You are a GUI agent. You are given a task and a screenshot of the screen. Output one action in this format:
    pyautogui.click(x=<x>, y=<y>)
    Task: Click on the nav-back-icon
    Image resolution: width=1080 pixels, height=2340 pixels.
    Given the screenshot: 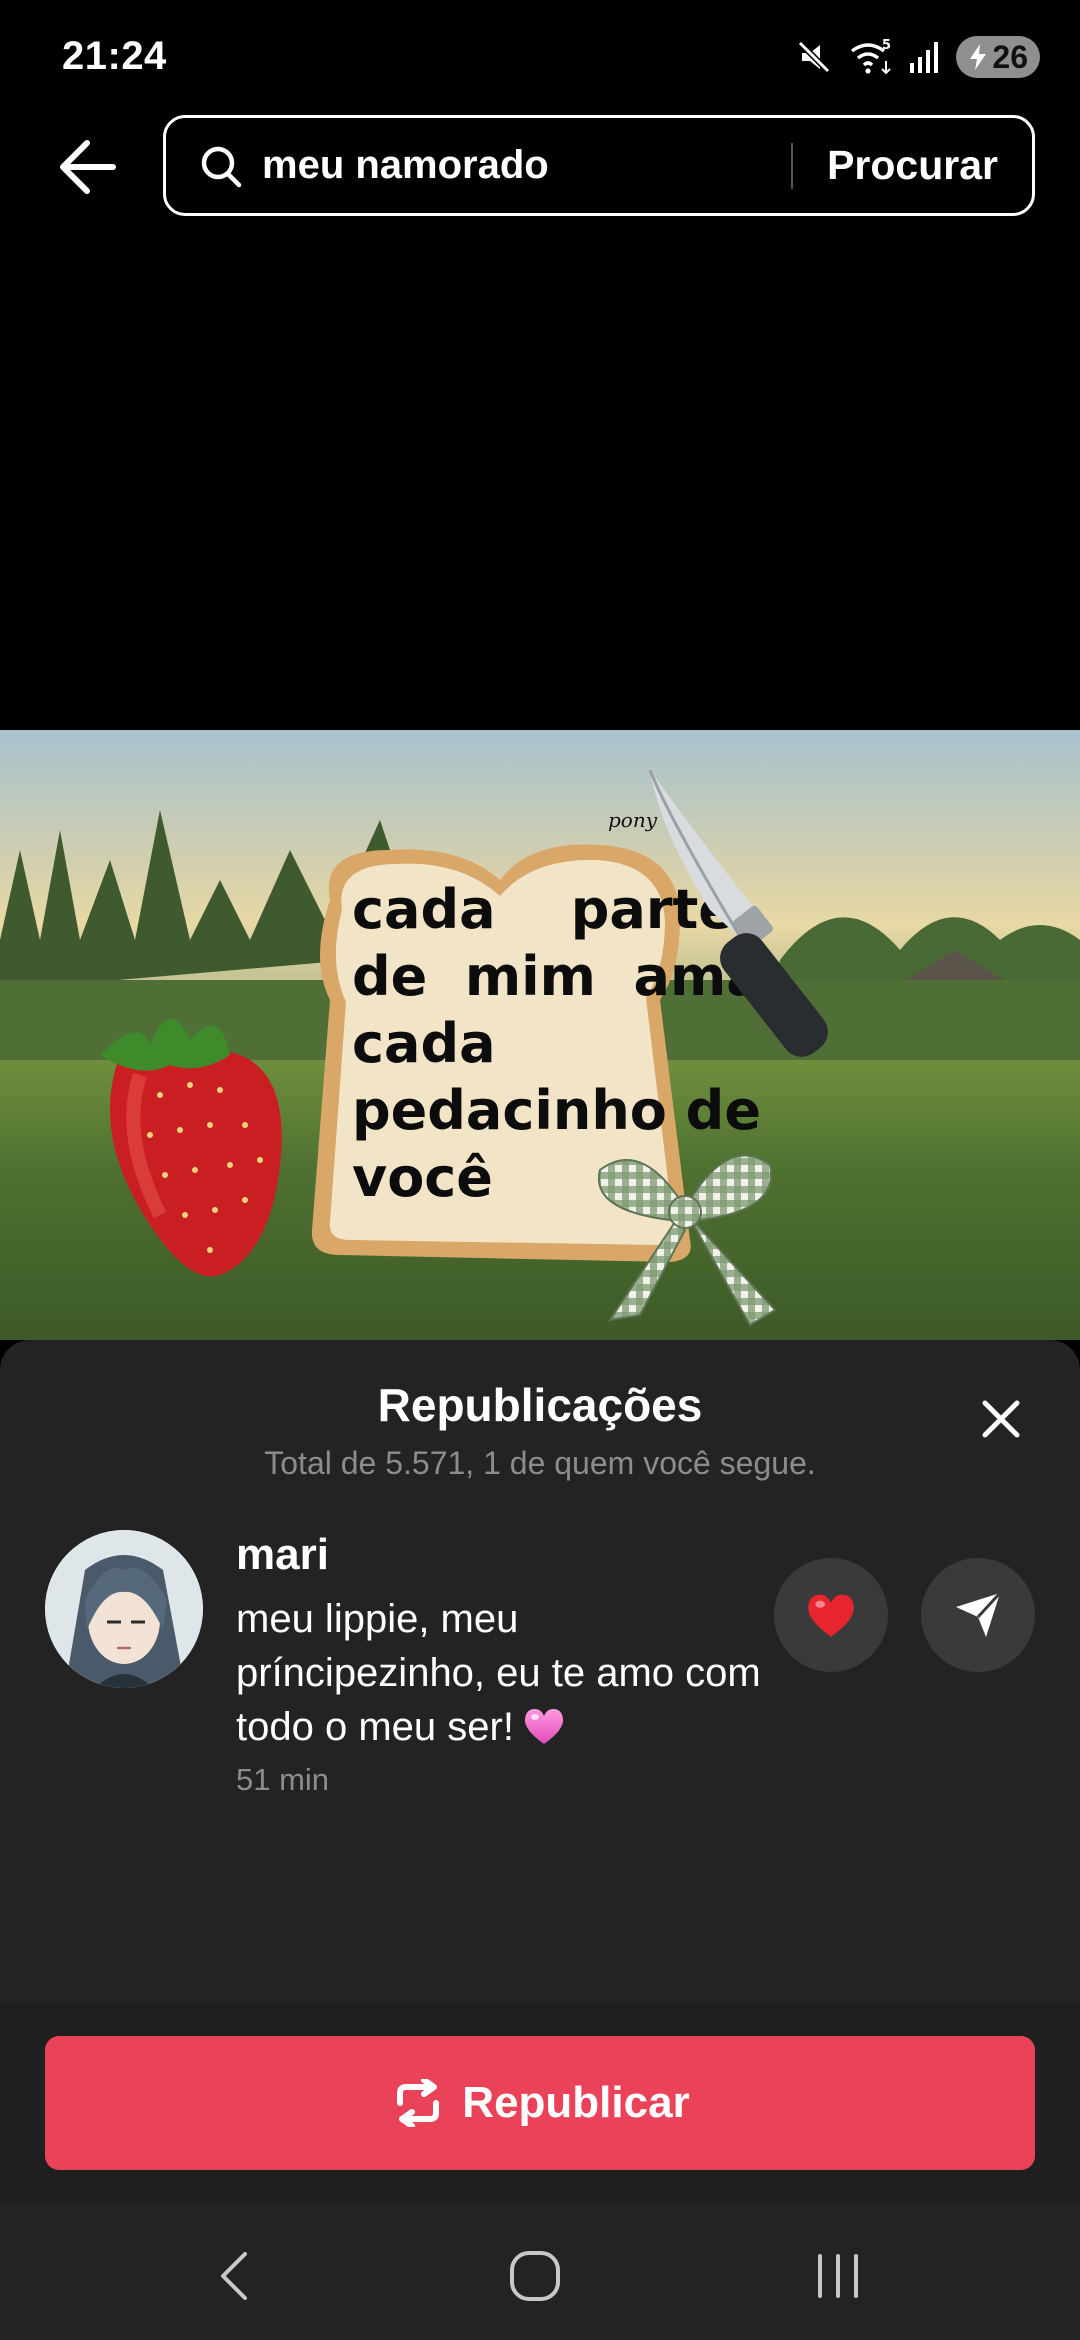 What is the action you would take?
    pyautogui.click(x=234, y=2276)
    